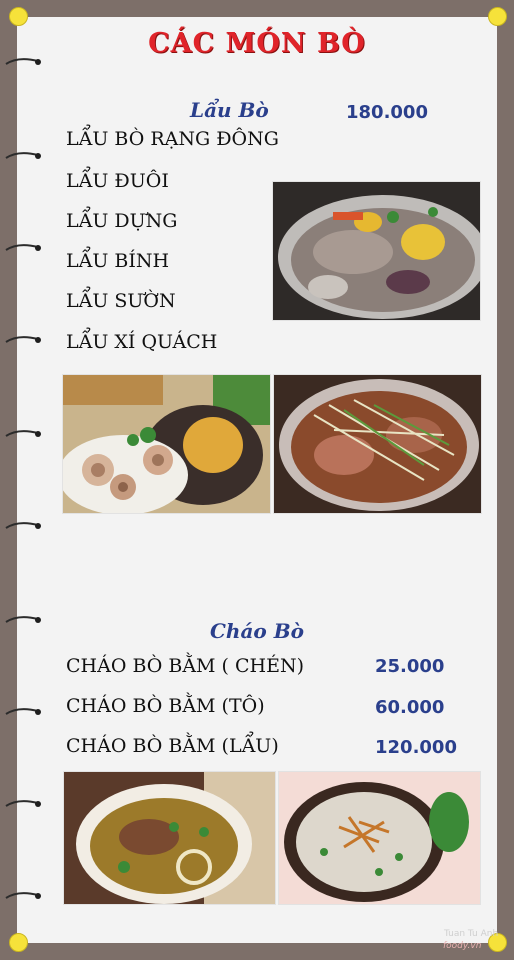  Describe the element at coordinates (18, 16) in the screenshot. I see `corner-dot-top-left` at that location.